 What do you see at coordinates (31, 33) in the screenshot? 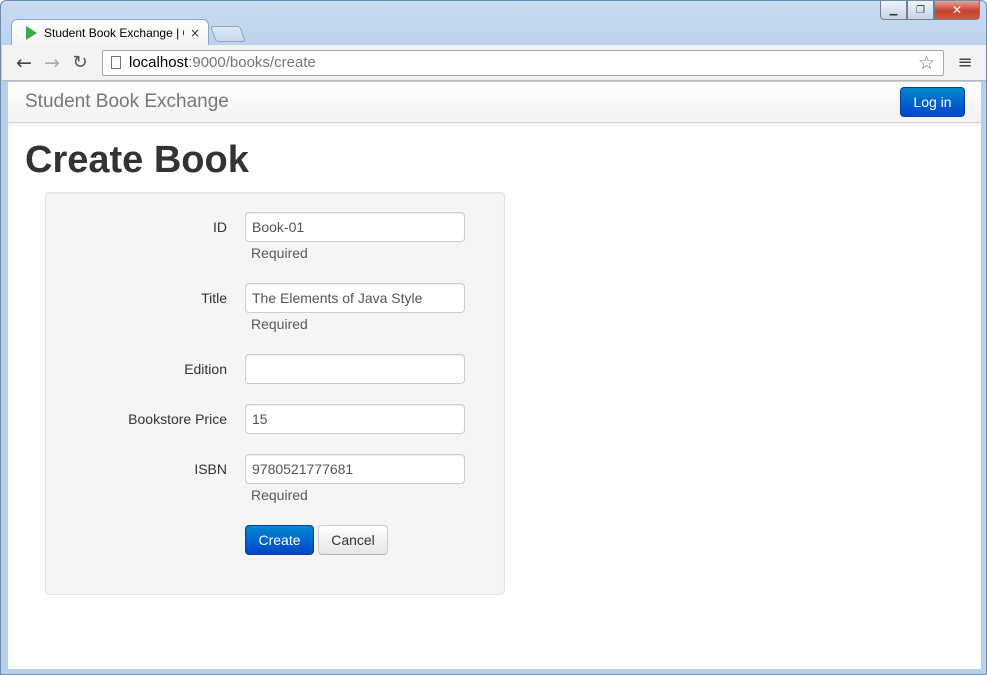
I see `play-favicon-icon` at bounding box center [31, 33].